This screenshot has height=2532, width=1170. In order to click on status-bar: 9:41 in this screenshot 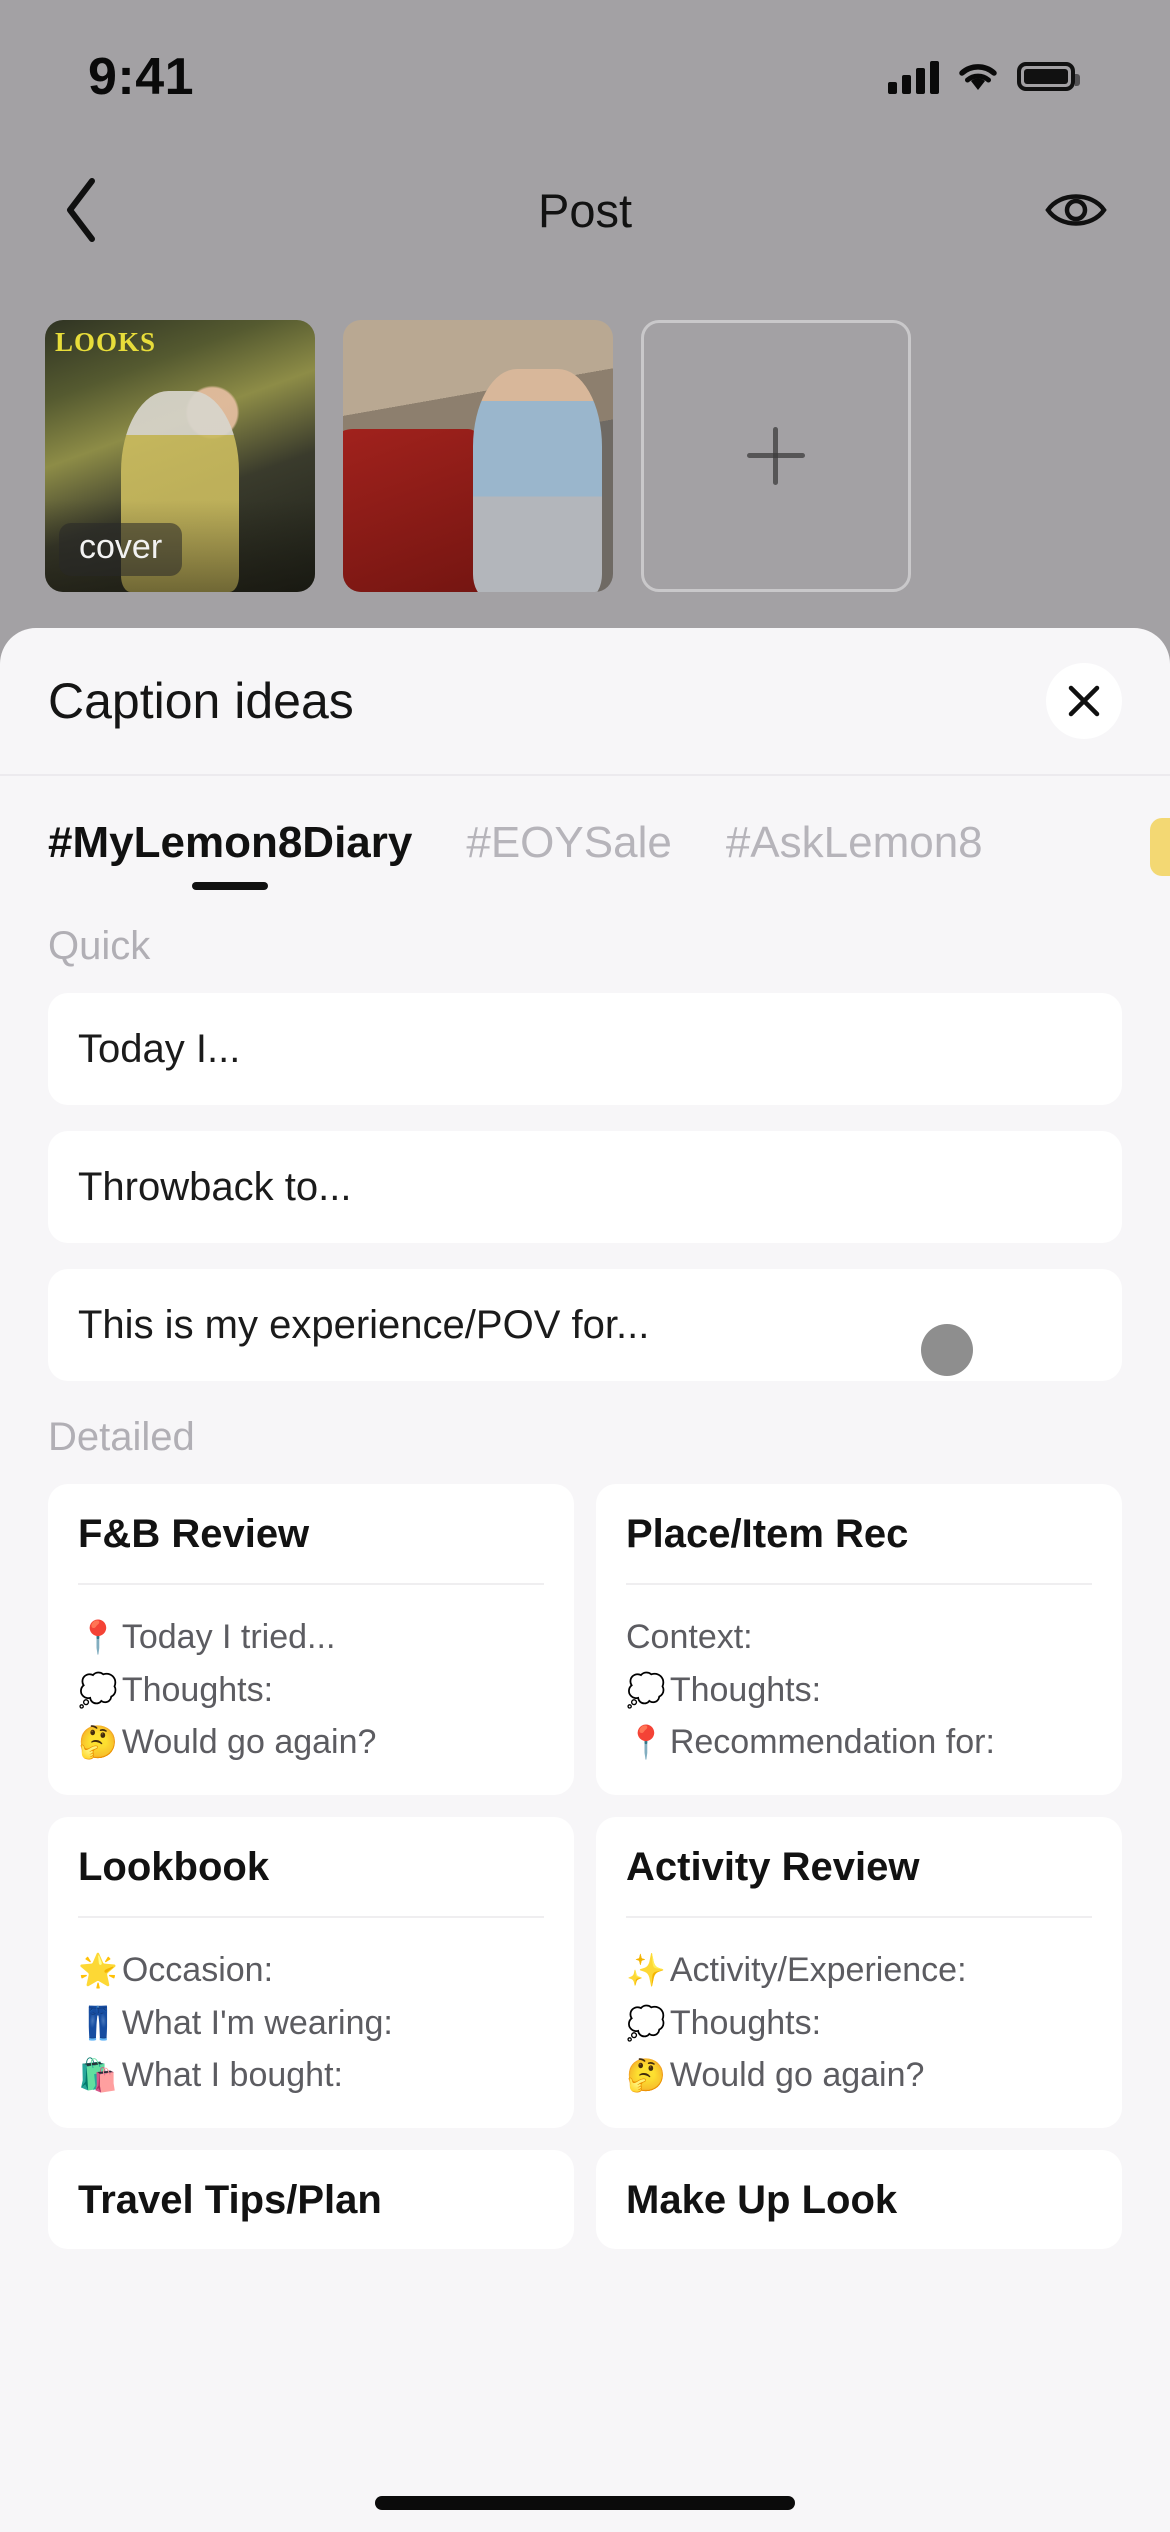, I will do `click(585, 67)`.